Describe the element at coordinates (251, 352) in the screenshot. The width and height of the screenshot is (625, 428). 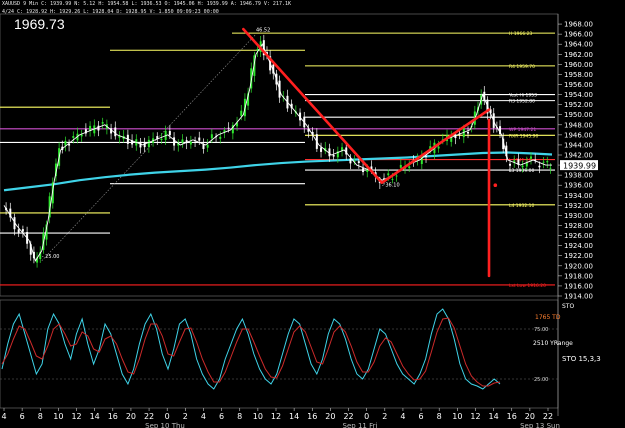
I see `sto-line` at that location.